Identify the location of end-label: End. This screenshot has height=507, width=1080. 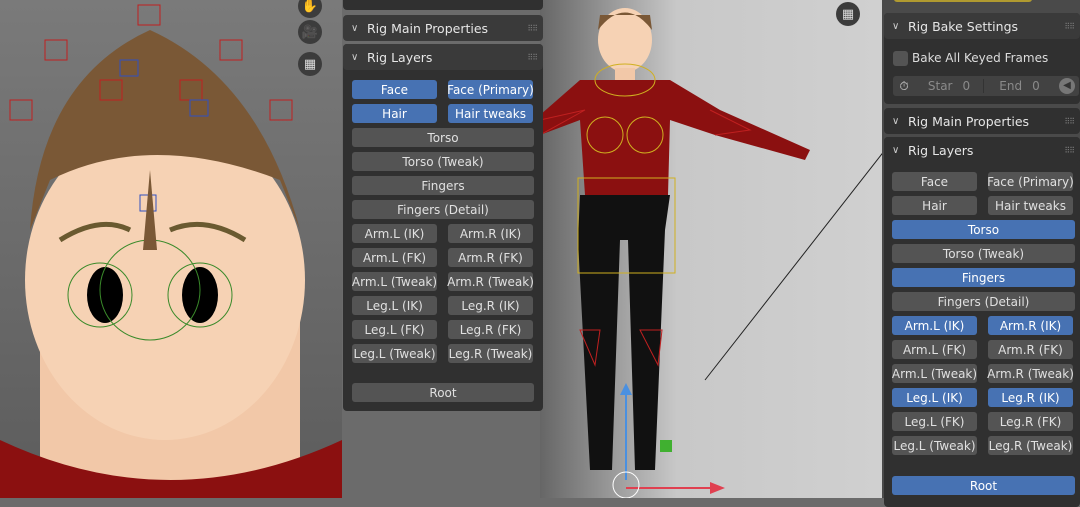
(1011, 86).